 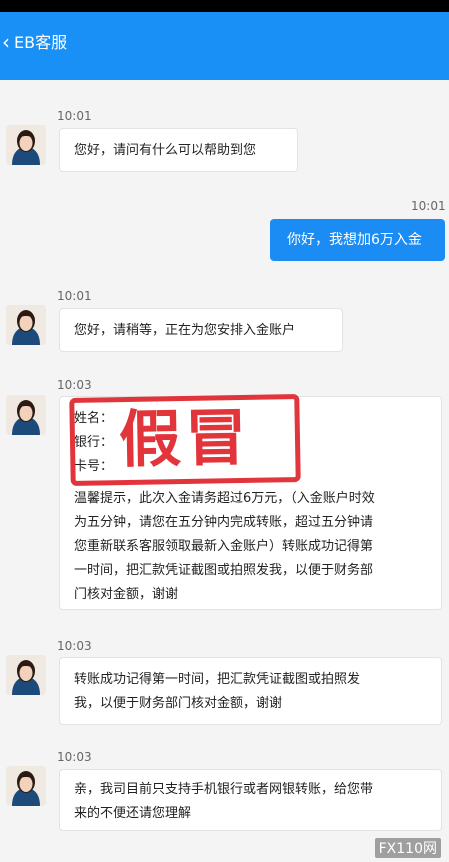 What do you see at coordinates (224, 498) in the screenshot?
I see `message-line: 温馨提示，此次入金请务超过6万元，（入金账户时效` at bounding box center [224, 498].